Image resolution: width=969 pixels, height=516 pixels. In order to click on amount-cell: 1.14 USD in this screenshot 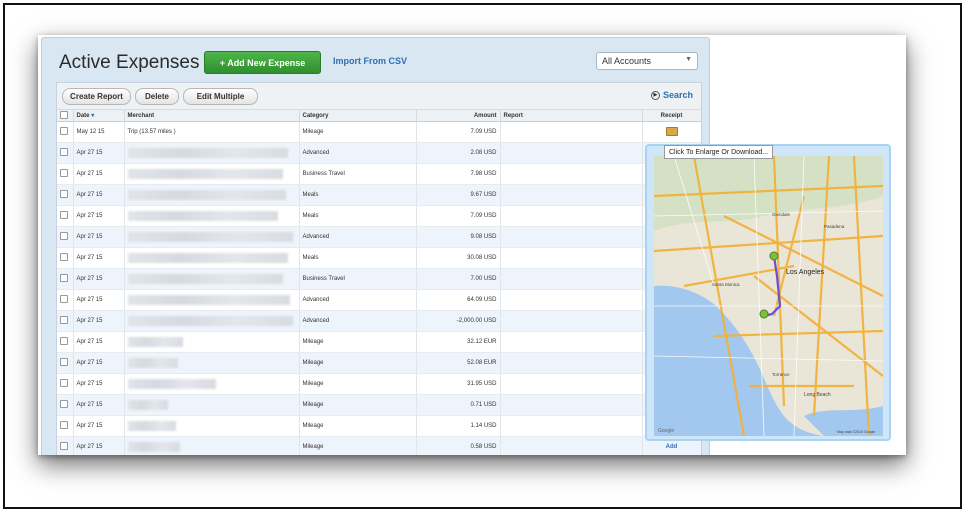, I will do `click(458, 426)`.